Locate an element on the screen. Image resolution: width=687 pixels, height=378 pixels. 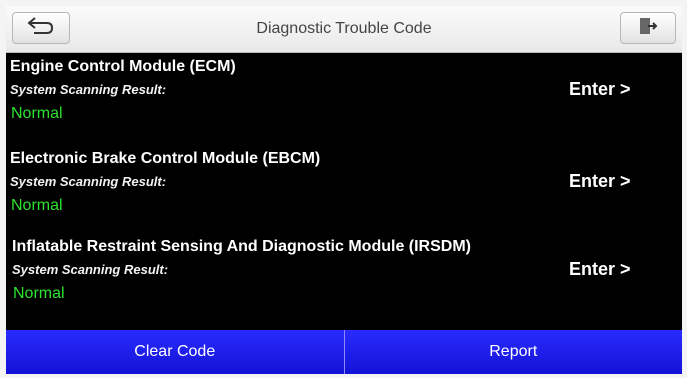
enter-button-ebcm: Enter > is located at coordinates (600, 181).